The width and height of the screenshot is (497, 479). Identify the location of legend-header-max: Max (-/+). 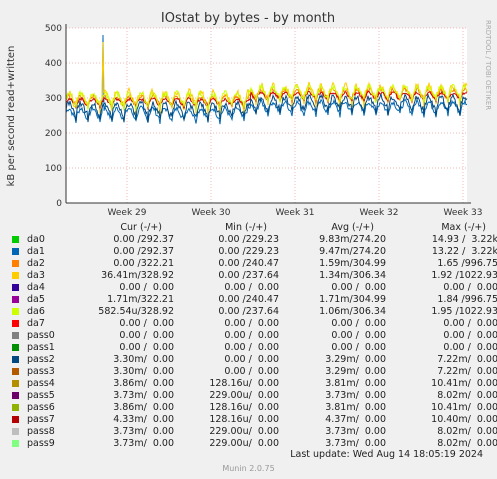
(463, 227).